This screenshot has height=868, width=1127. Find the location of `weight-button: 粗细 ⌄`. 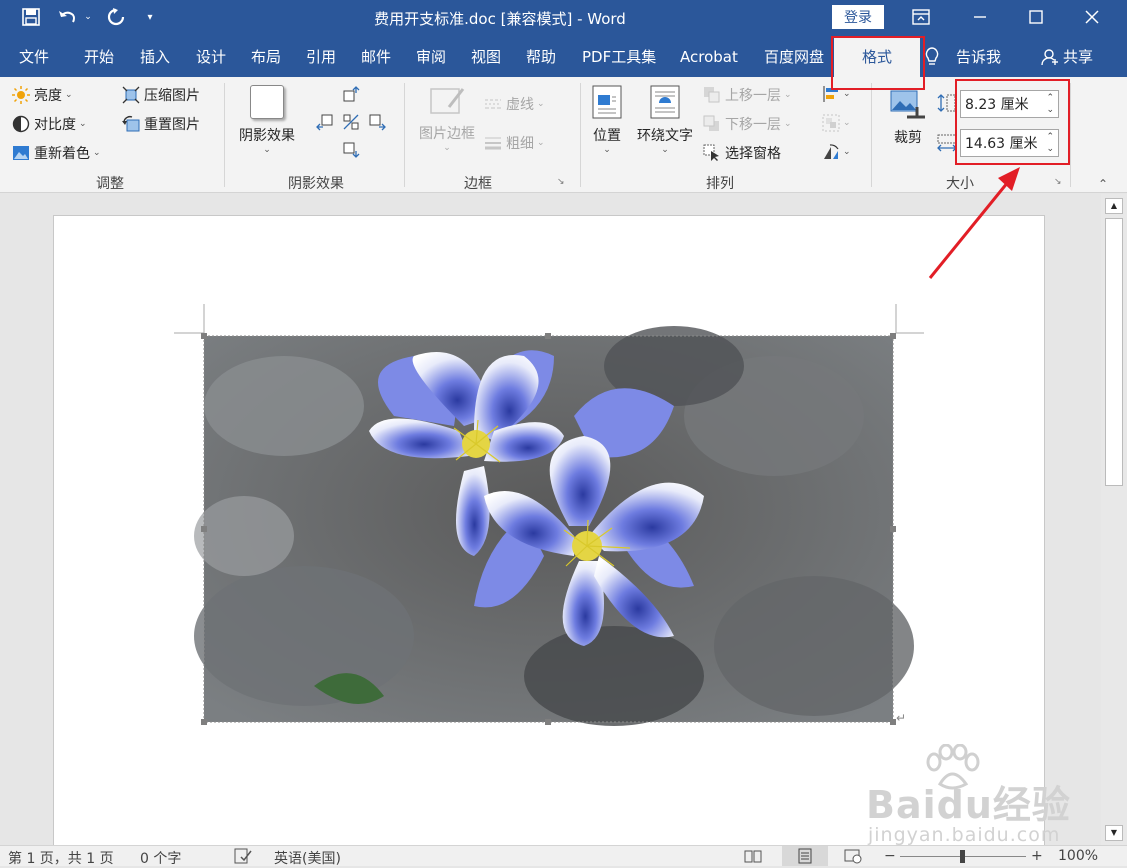

weight-button: 粗细 ⌄ is located at coordinates (514, 143).